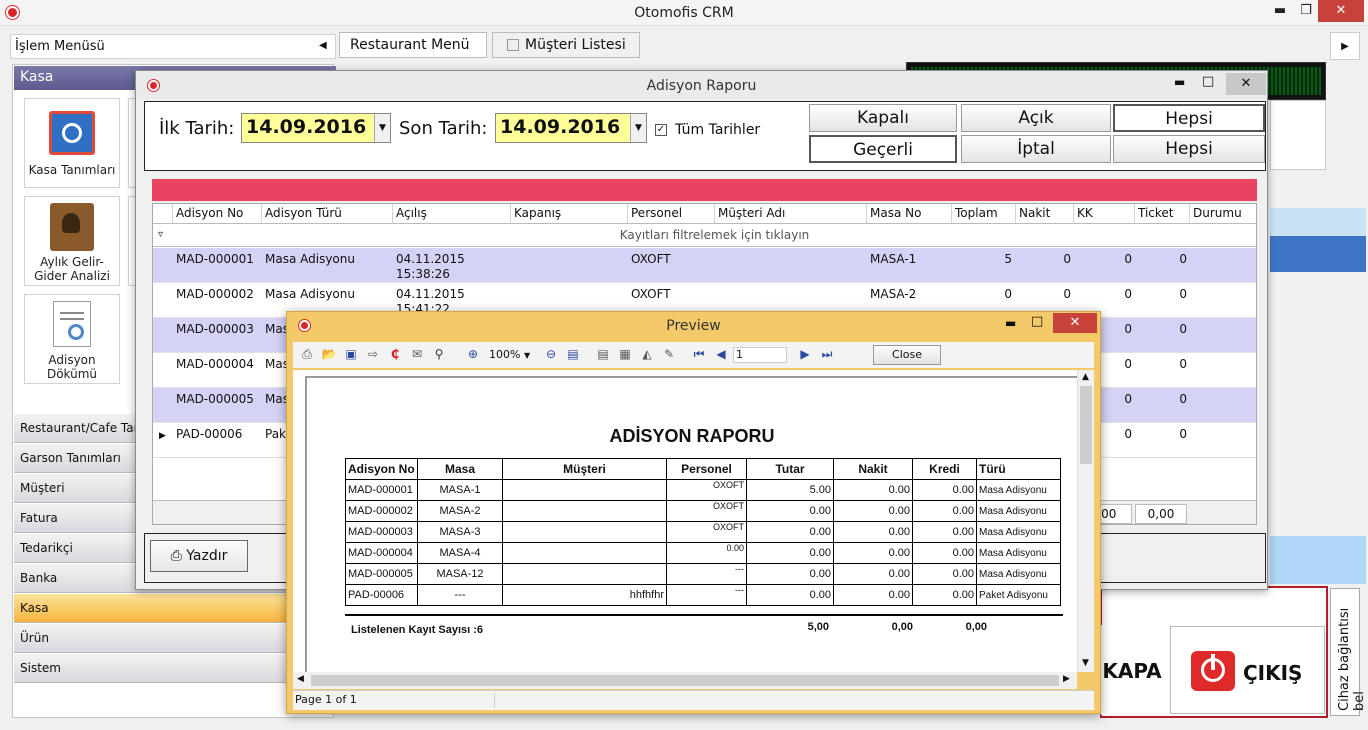  I want to click on status-open-button: Açık, so click(1036, 118).